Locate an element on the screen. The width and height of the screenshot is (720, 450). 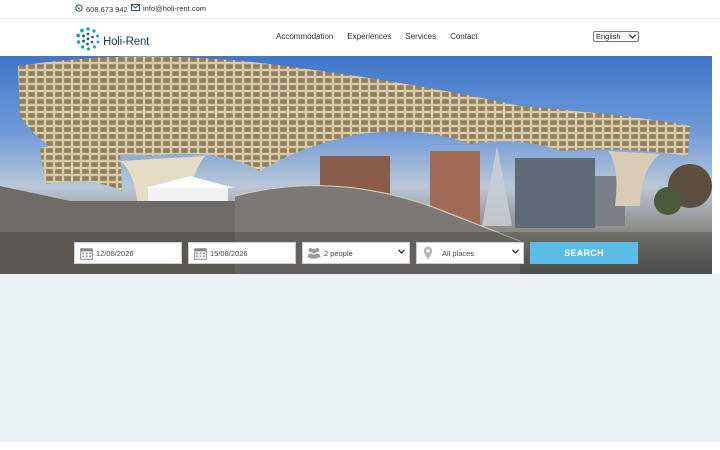
checkout-date-value: 15/08/2026 is located at coordinates (229, 253).